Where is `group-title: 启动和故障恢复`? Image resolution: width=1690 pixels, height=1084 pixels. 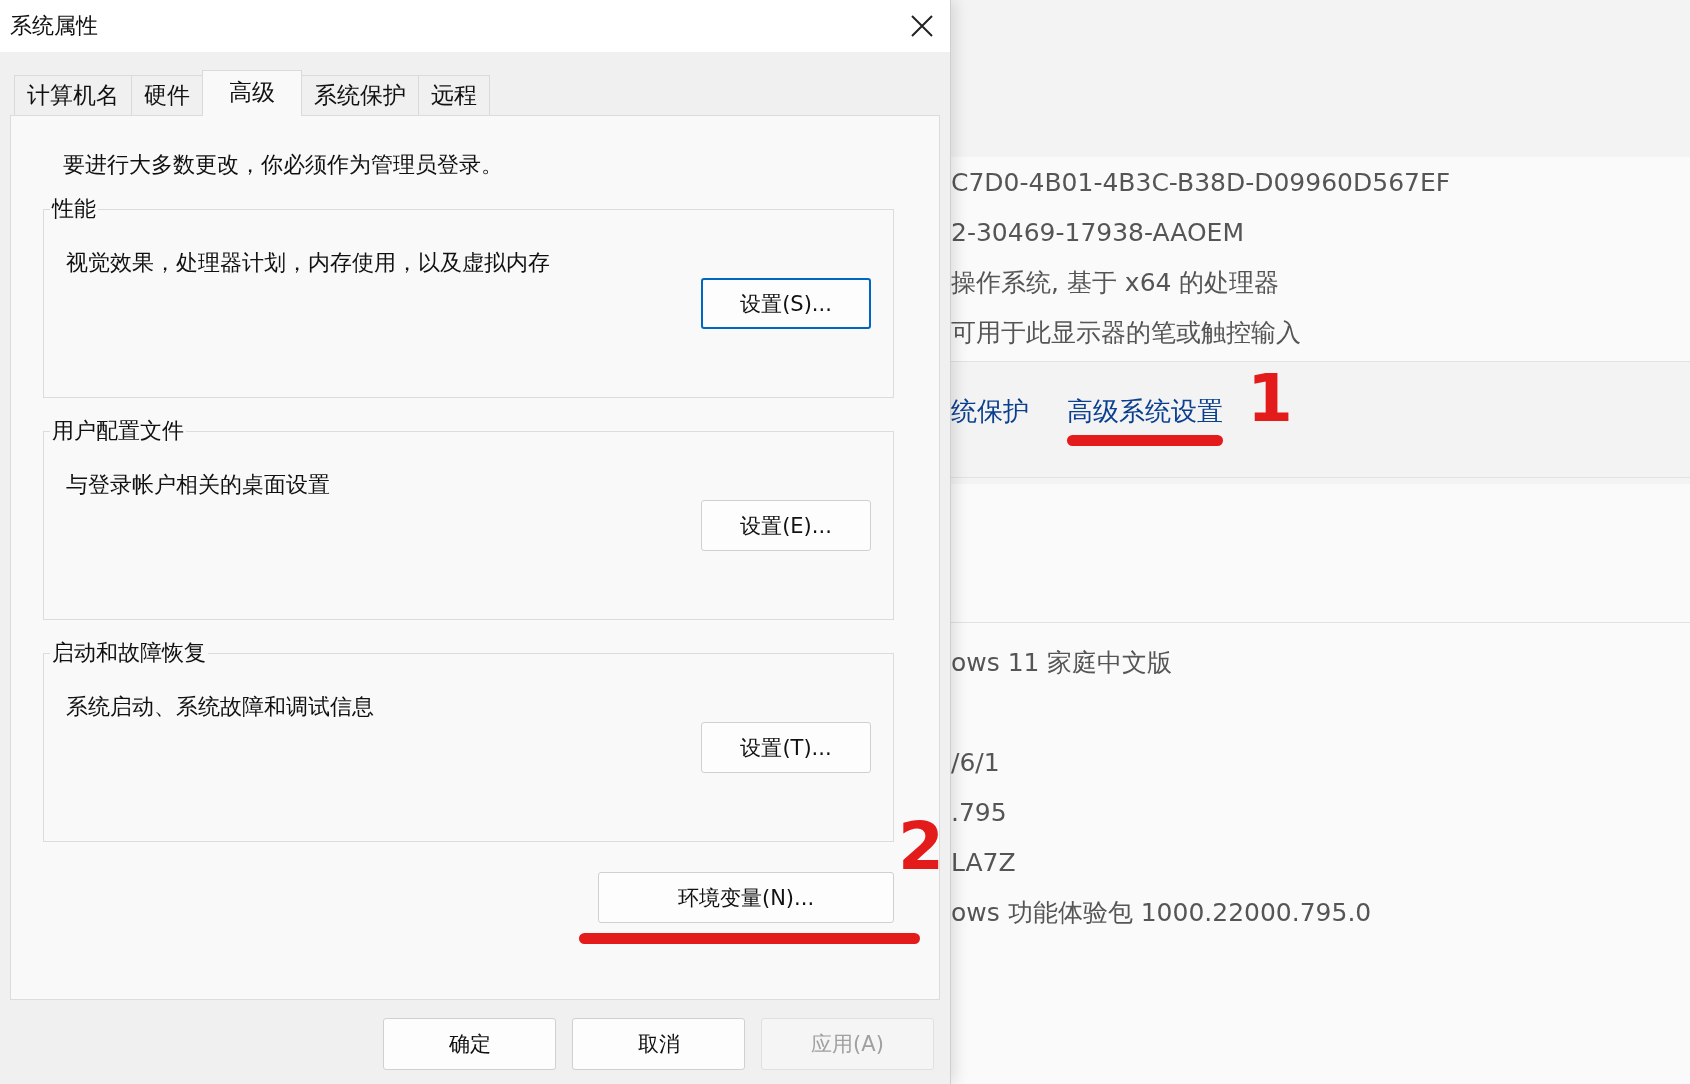 group-title: 启动和故障恢复 is located at coordinates (129, 653).